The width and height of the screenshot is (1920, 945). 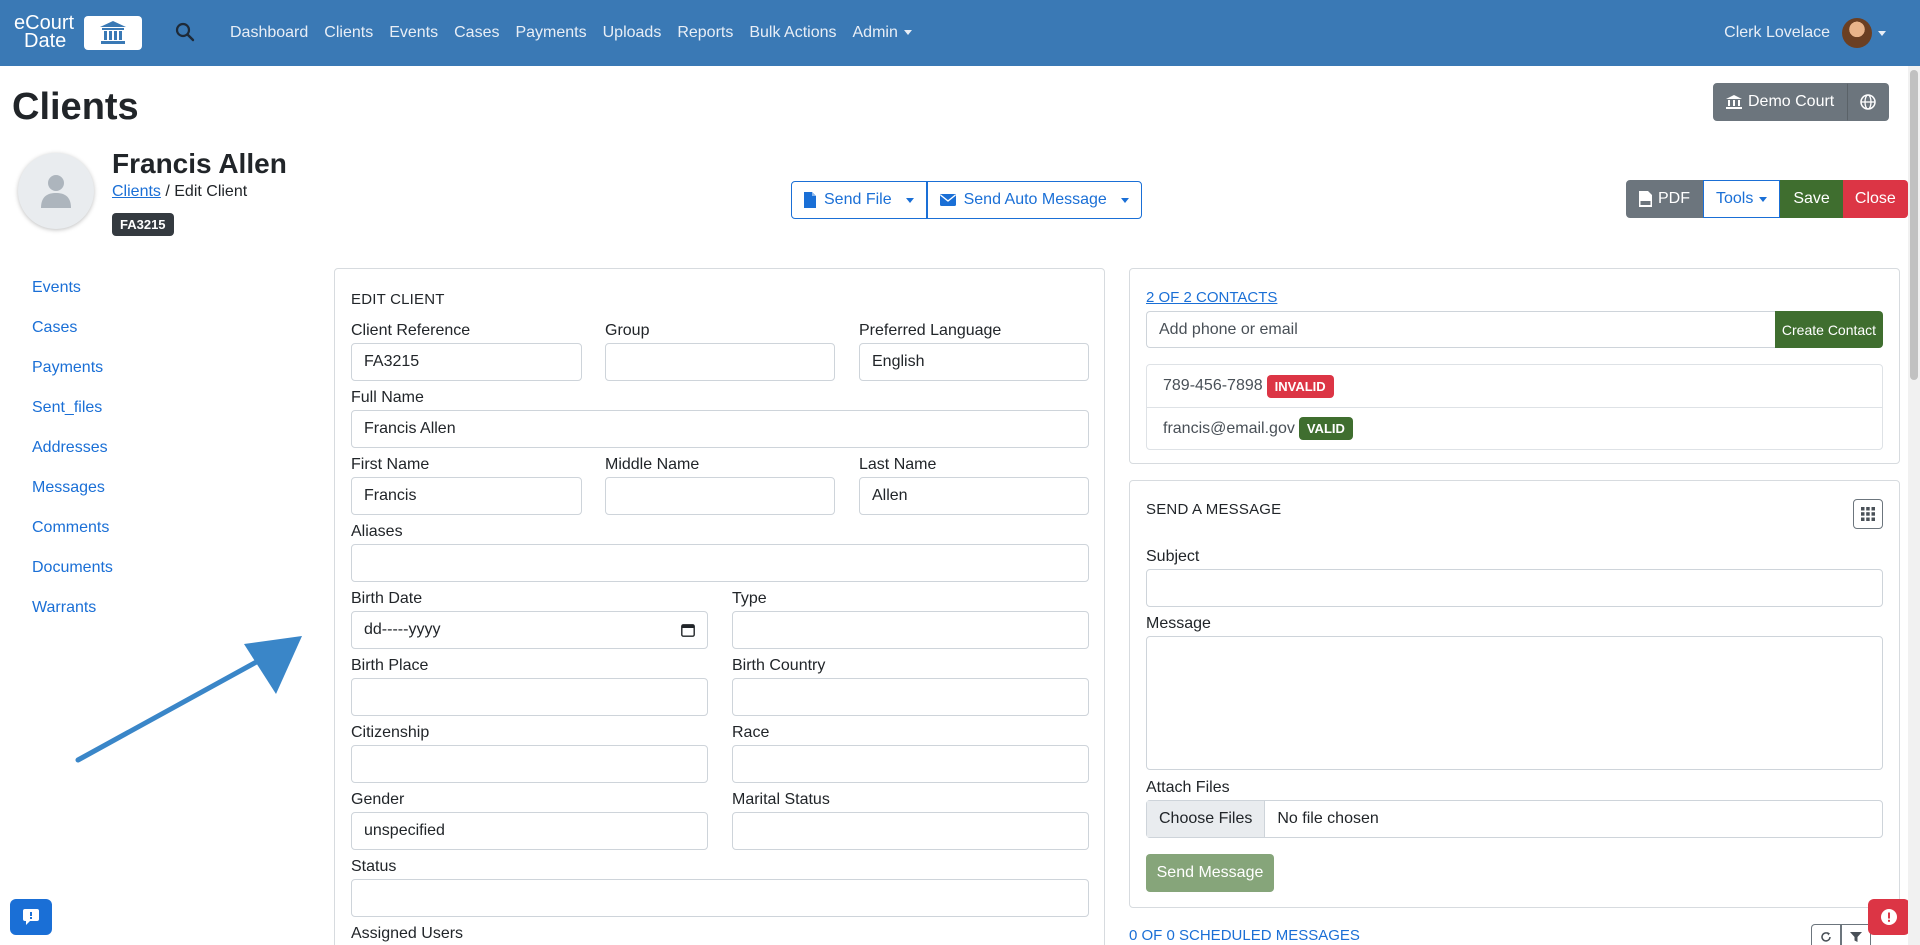 What do you see at coordinates (720, 362) in the screenshot?
I see `group-input` at bounding box center [720, 362].